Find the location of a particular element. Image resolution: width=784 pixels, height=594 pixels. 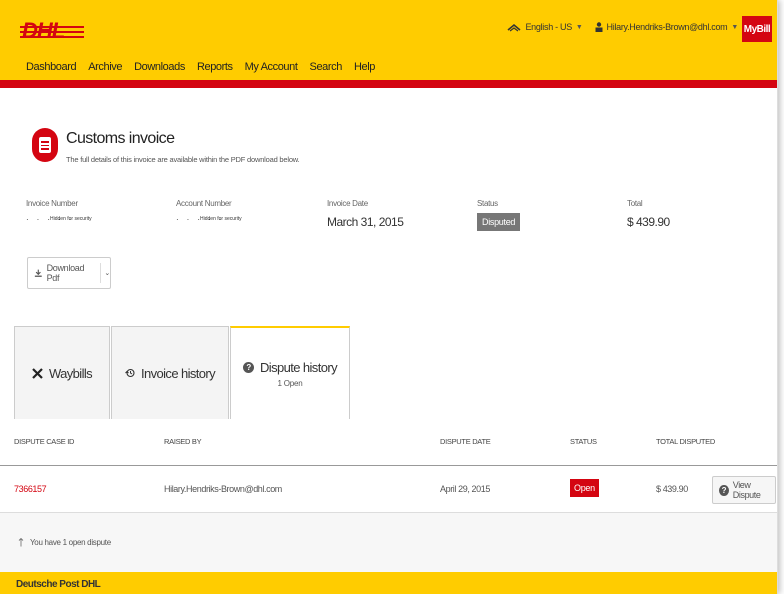

open-dispute-count: 1 Open is located at coordinates (290, 383).